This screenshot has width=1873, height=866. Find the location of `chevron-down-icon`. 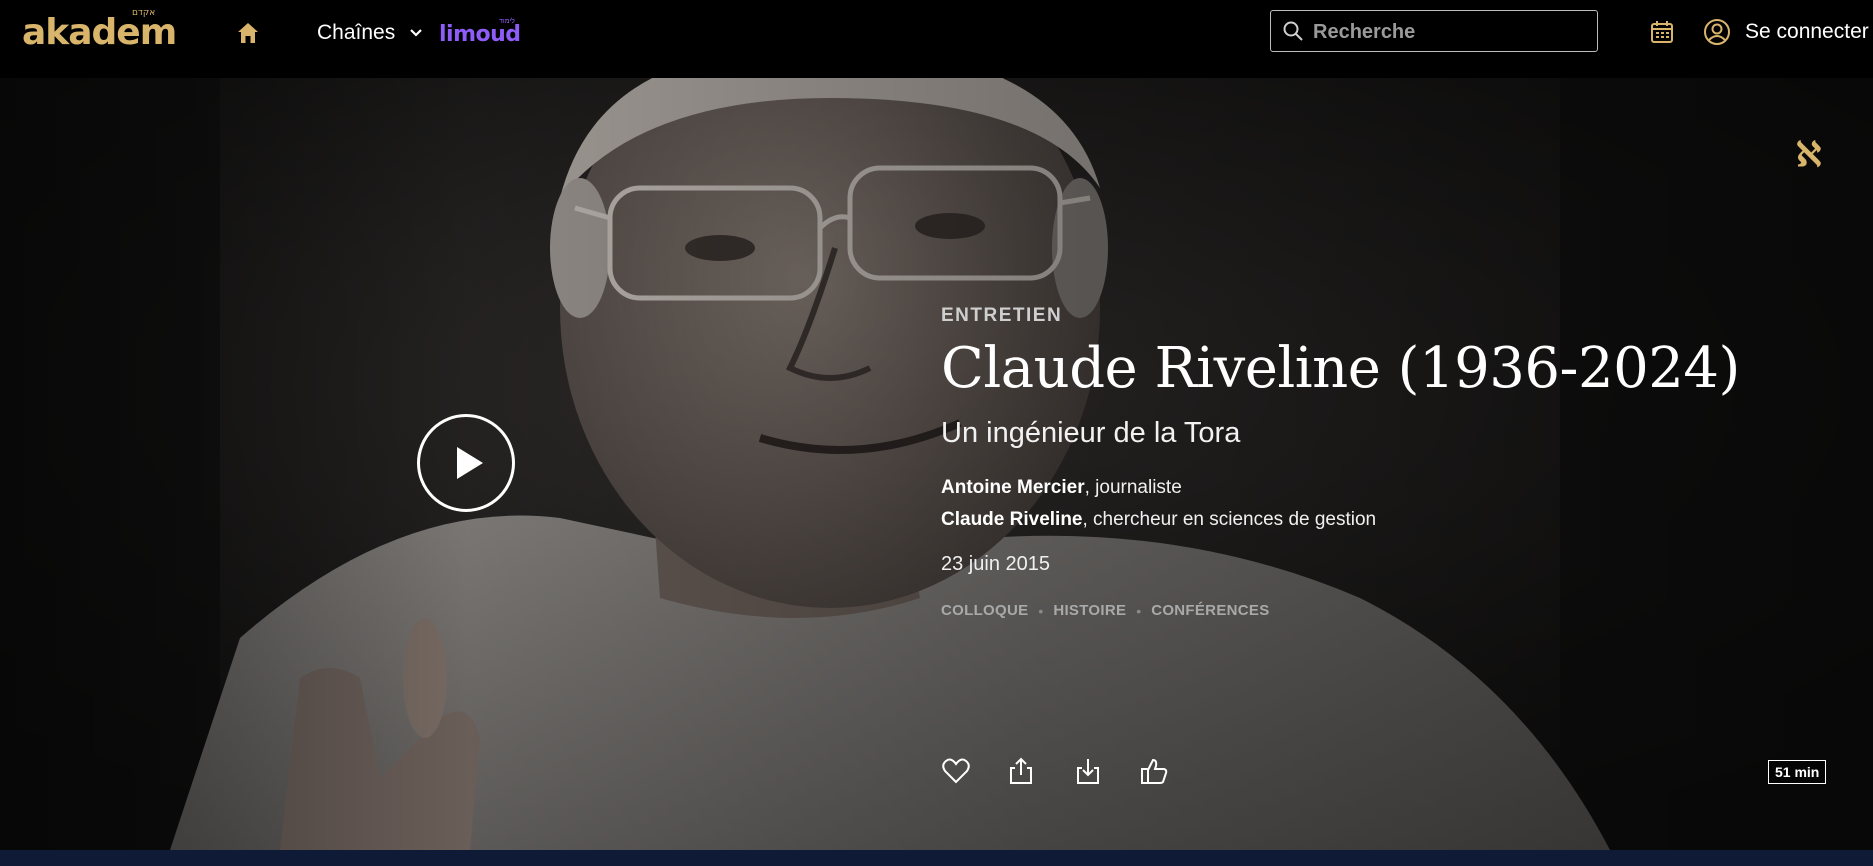

chevron-down-icon is located at coordinates (416, 33).